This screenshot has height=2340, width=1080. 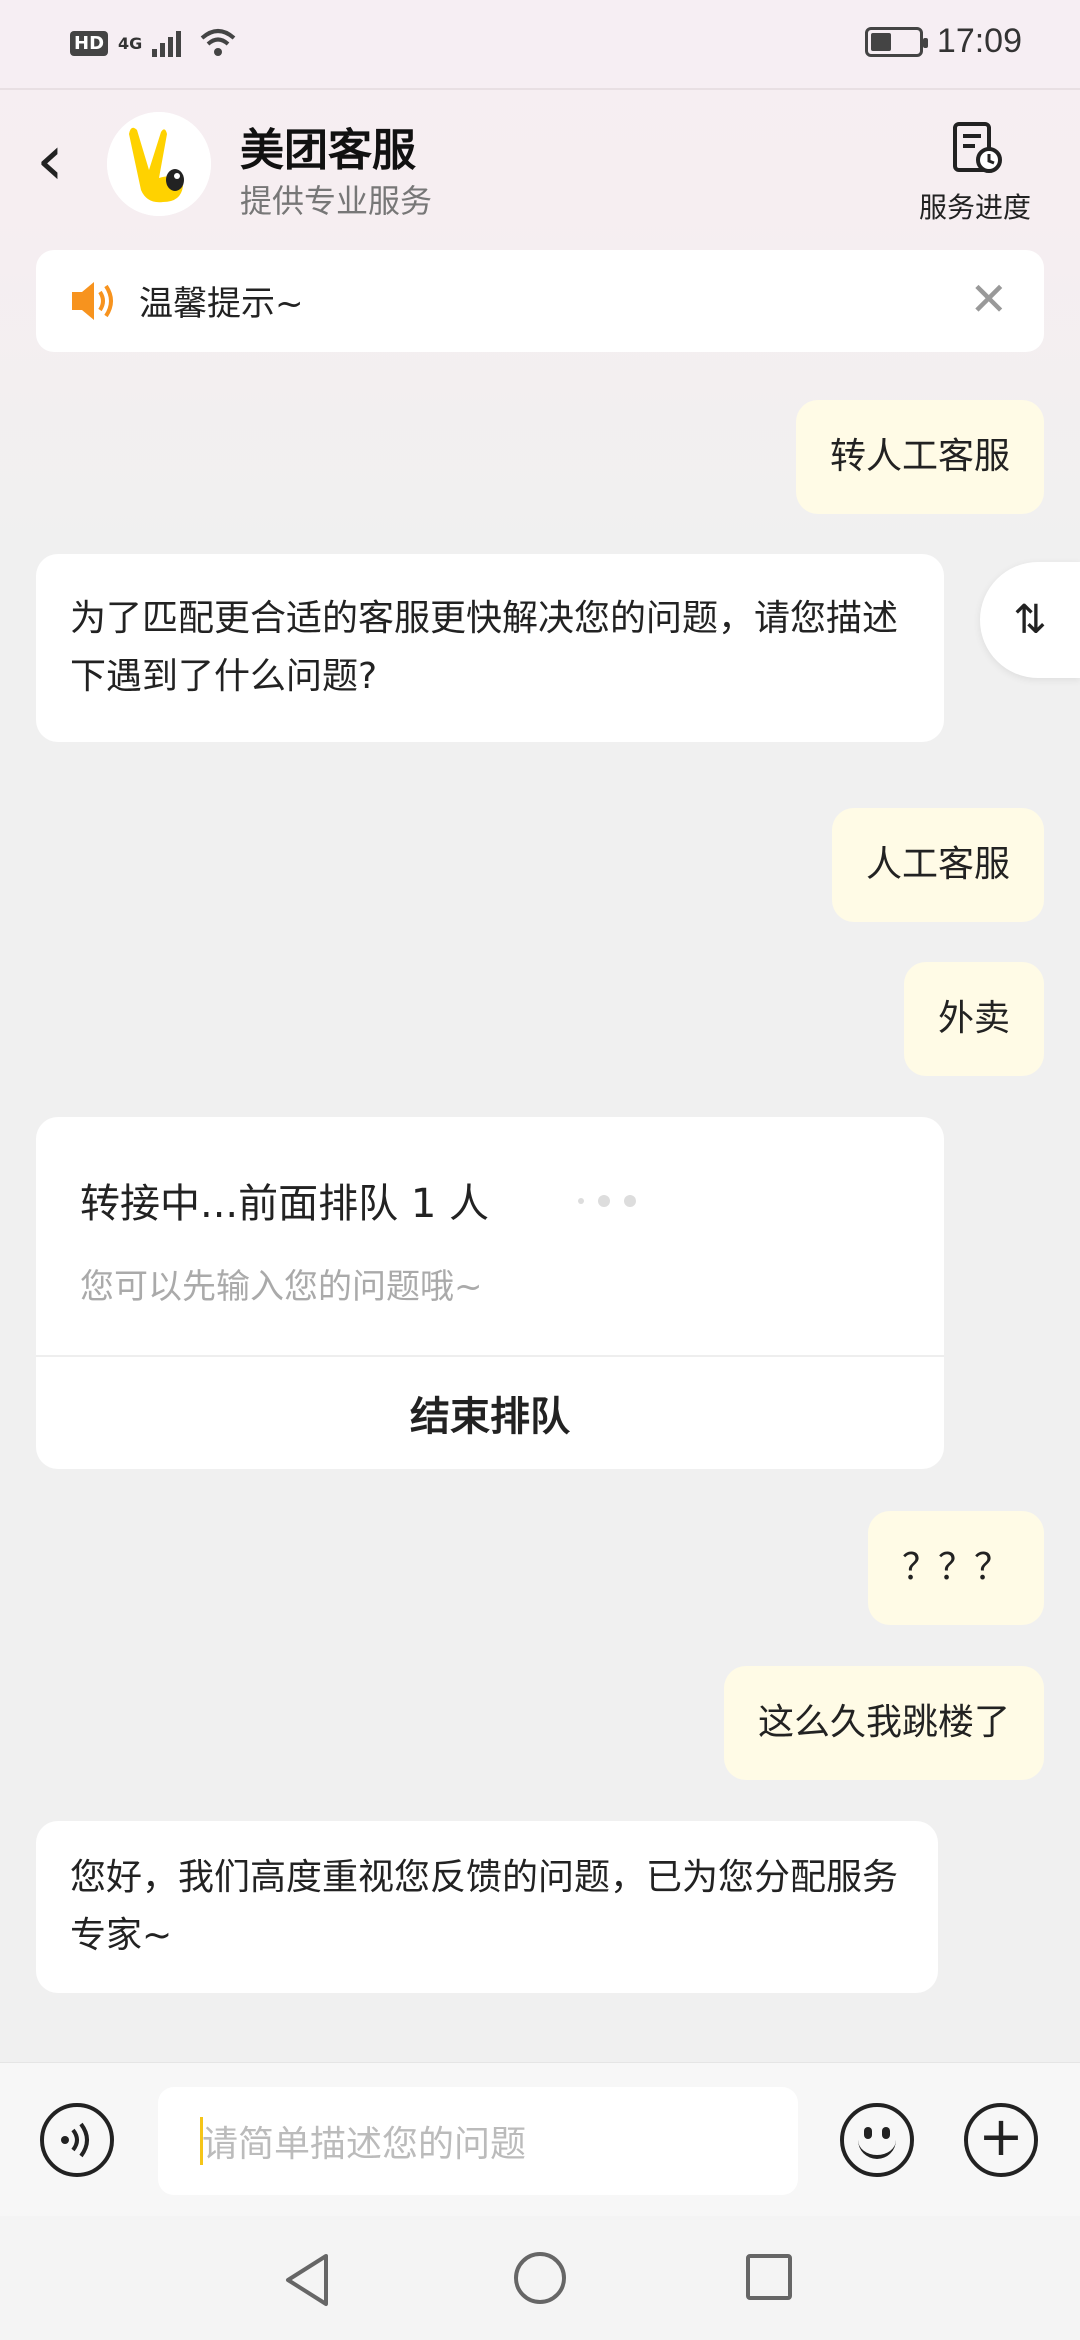 I want to click on chat-header: ‹ 美团客服 提供专业服务 服务进度, so click(x=540, y=165).